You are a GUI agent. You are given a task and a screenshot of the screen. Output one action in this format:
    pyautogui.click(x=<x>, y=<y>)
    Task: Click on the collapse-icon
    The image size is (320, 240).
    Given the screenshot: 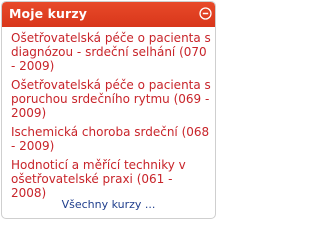 What is the action you would take?
    pyautogui.click(x=205, y=13)
    